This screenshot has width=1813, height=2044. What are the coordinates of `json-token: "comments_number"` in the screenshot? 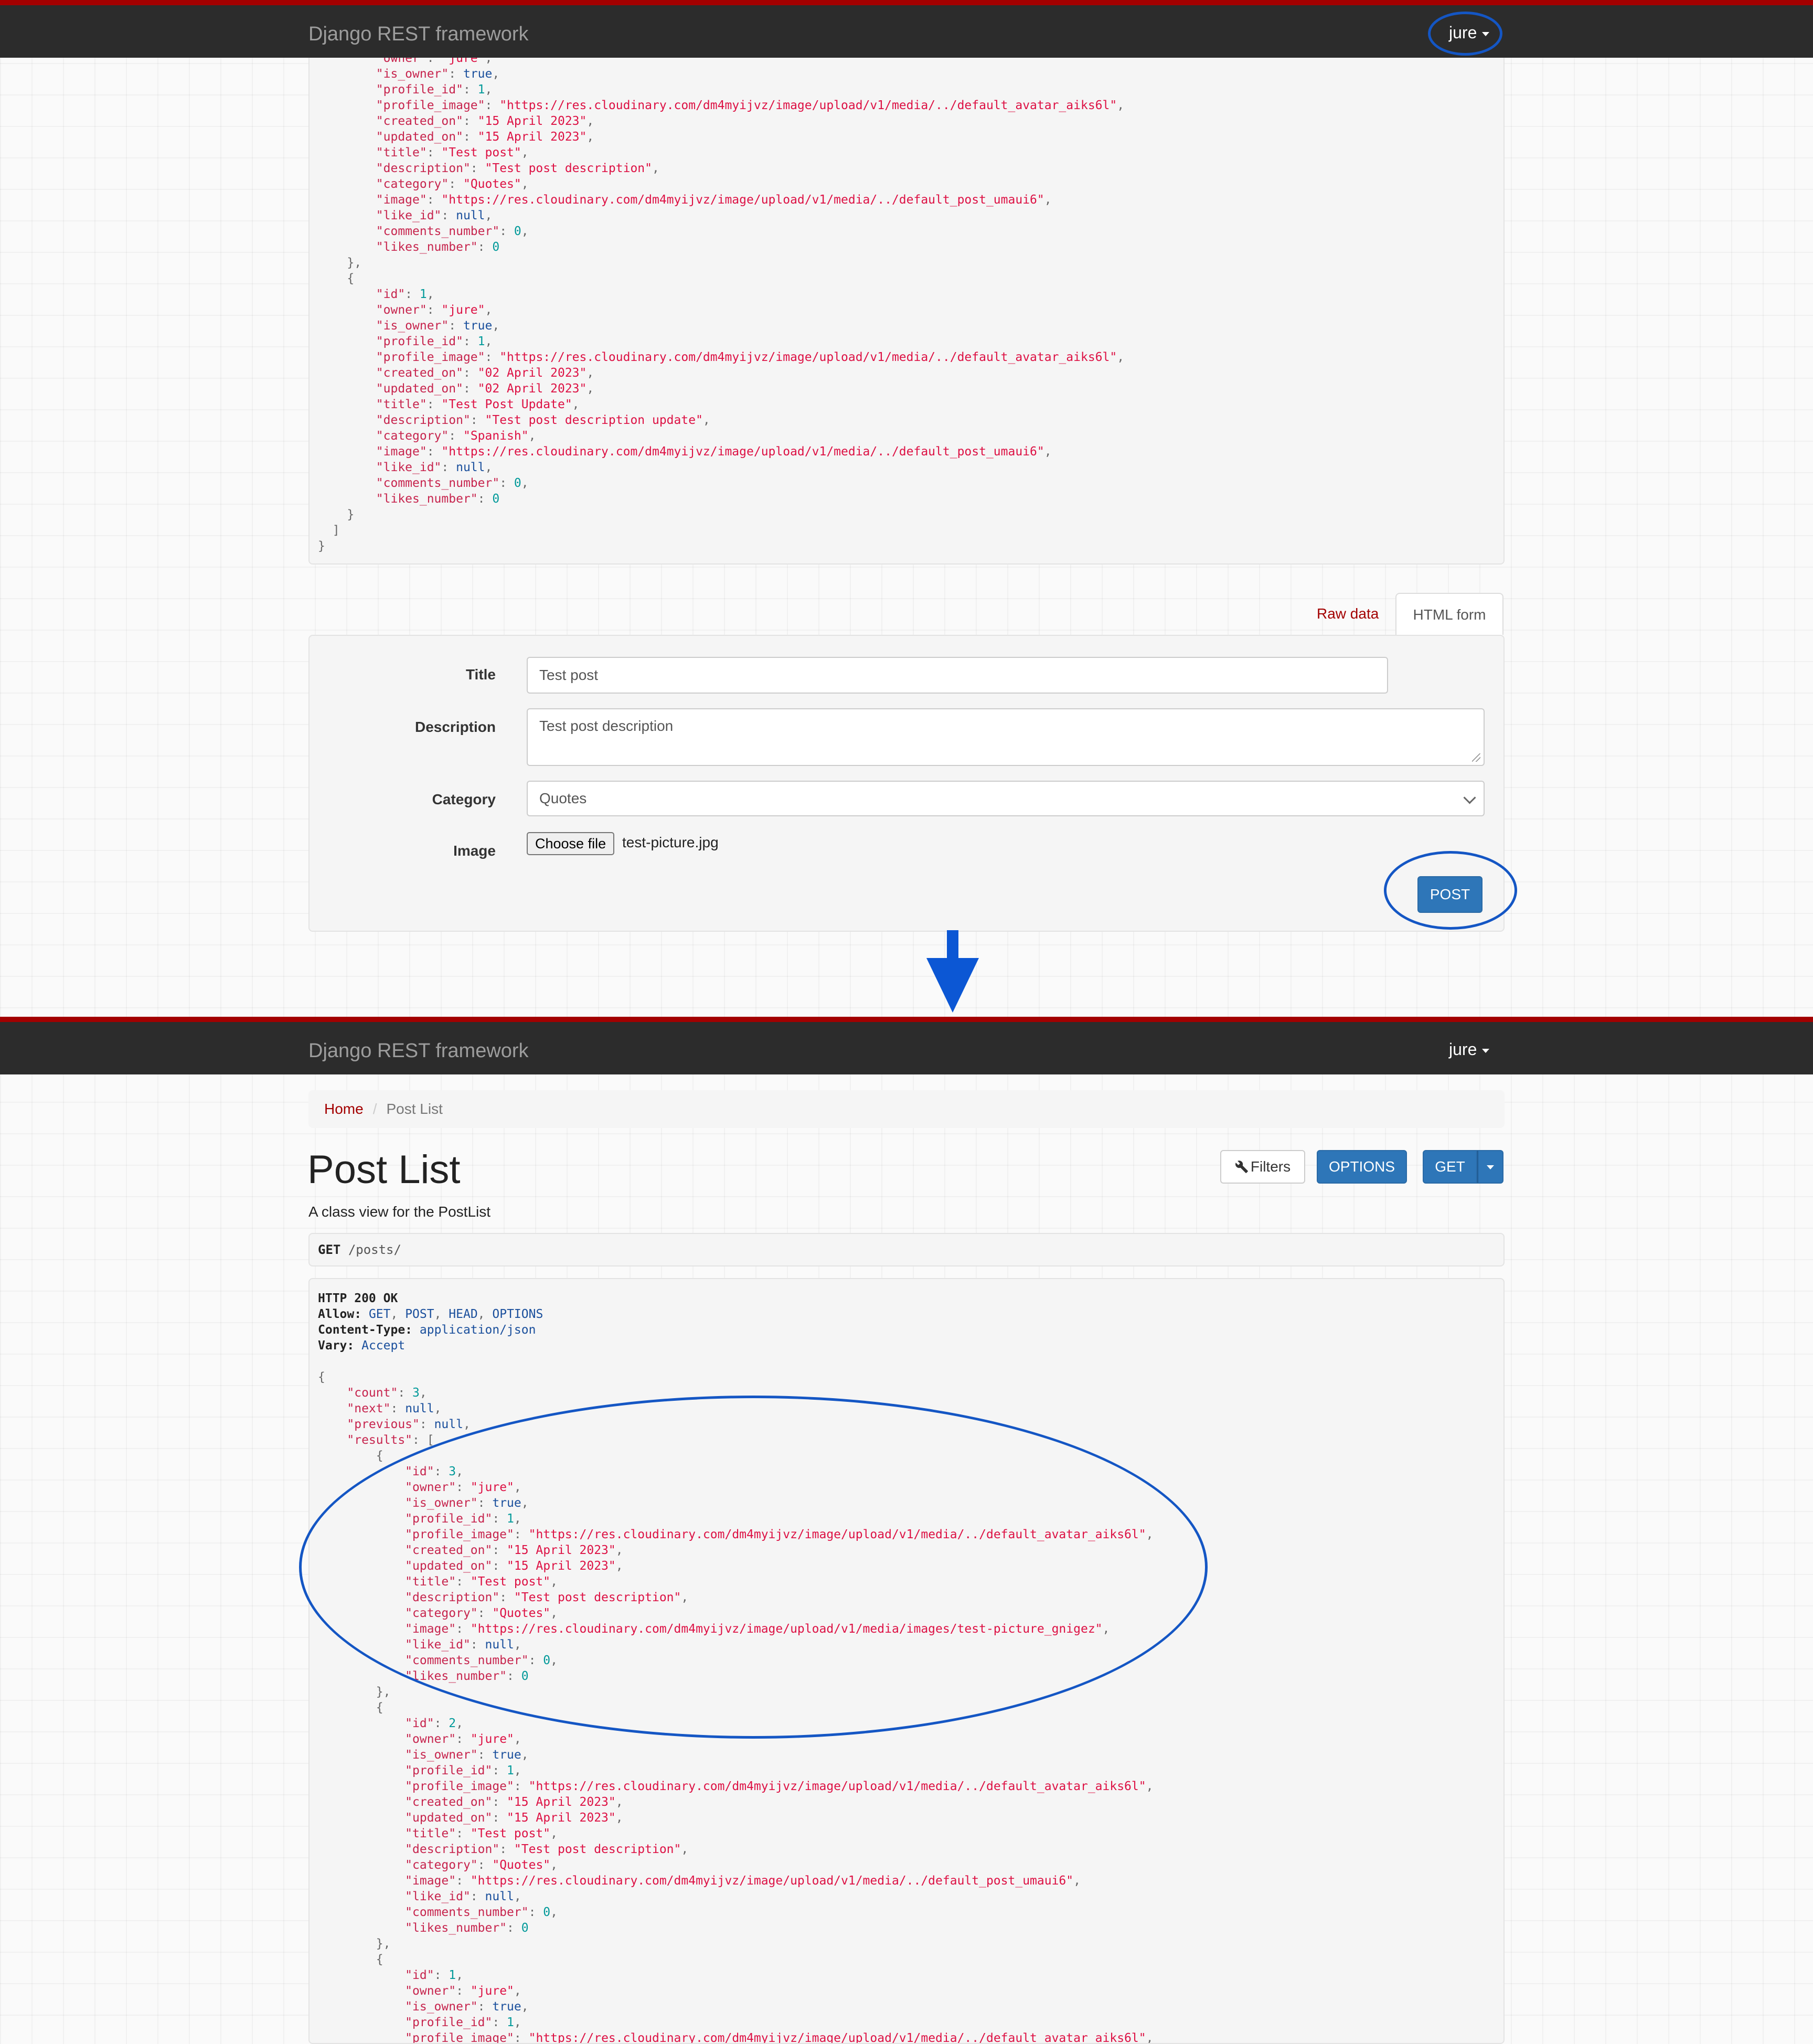 It's located at (438, 231).